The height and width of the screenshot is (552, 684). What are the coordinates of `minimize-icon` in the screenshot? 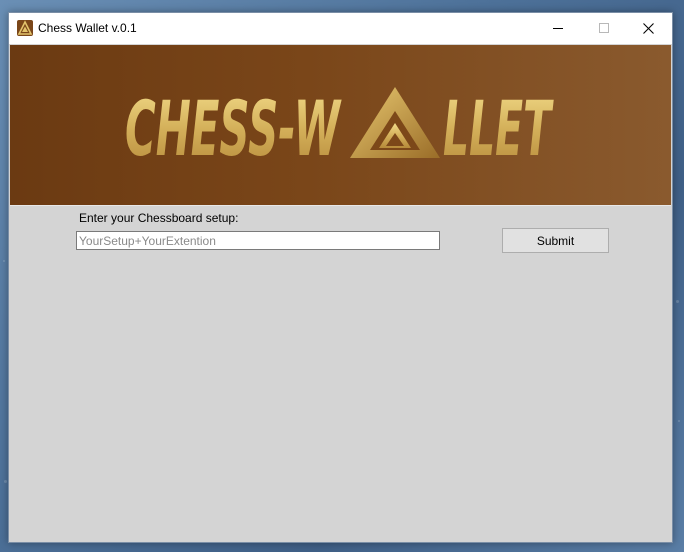 It's located at (557, 28).